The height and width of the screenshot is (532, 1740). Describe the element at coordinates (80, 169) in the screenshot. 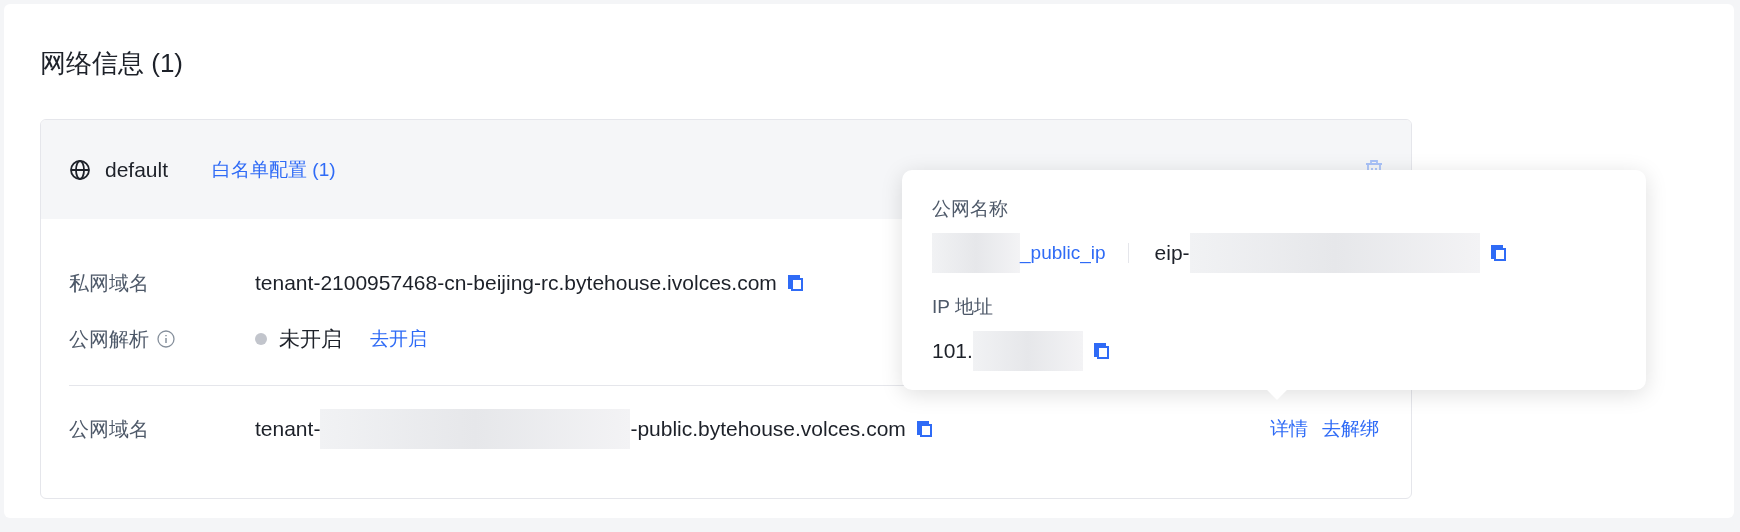

I see `globe-icon` at that location.